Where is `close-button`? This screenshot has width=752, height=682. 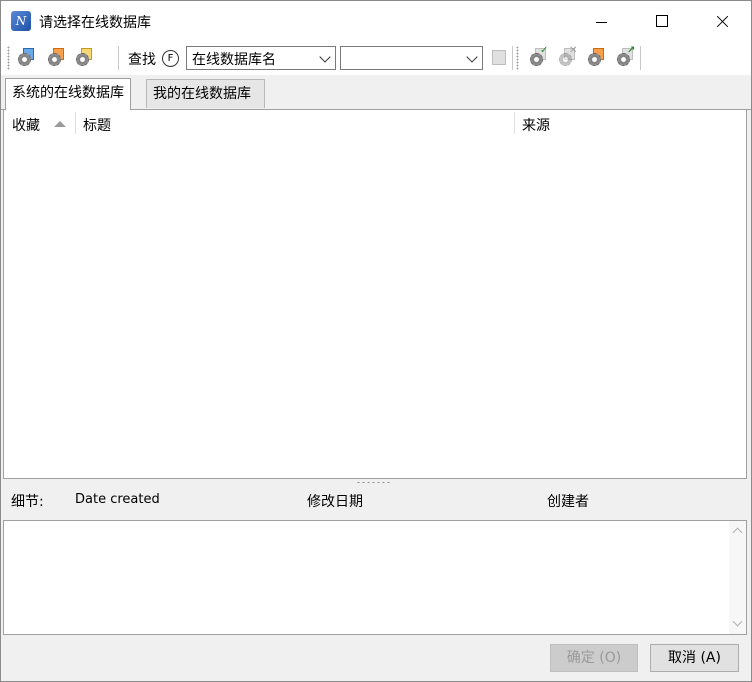
close-button is located at coordinates (721, 21).